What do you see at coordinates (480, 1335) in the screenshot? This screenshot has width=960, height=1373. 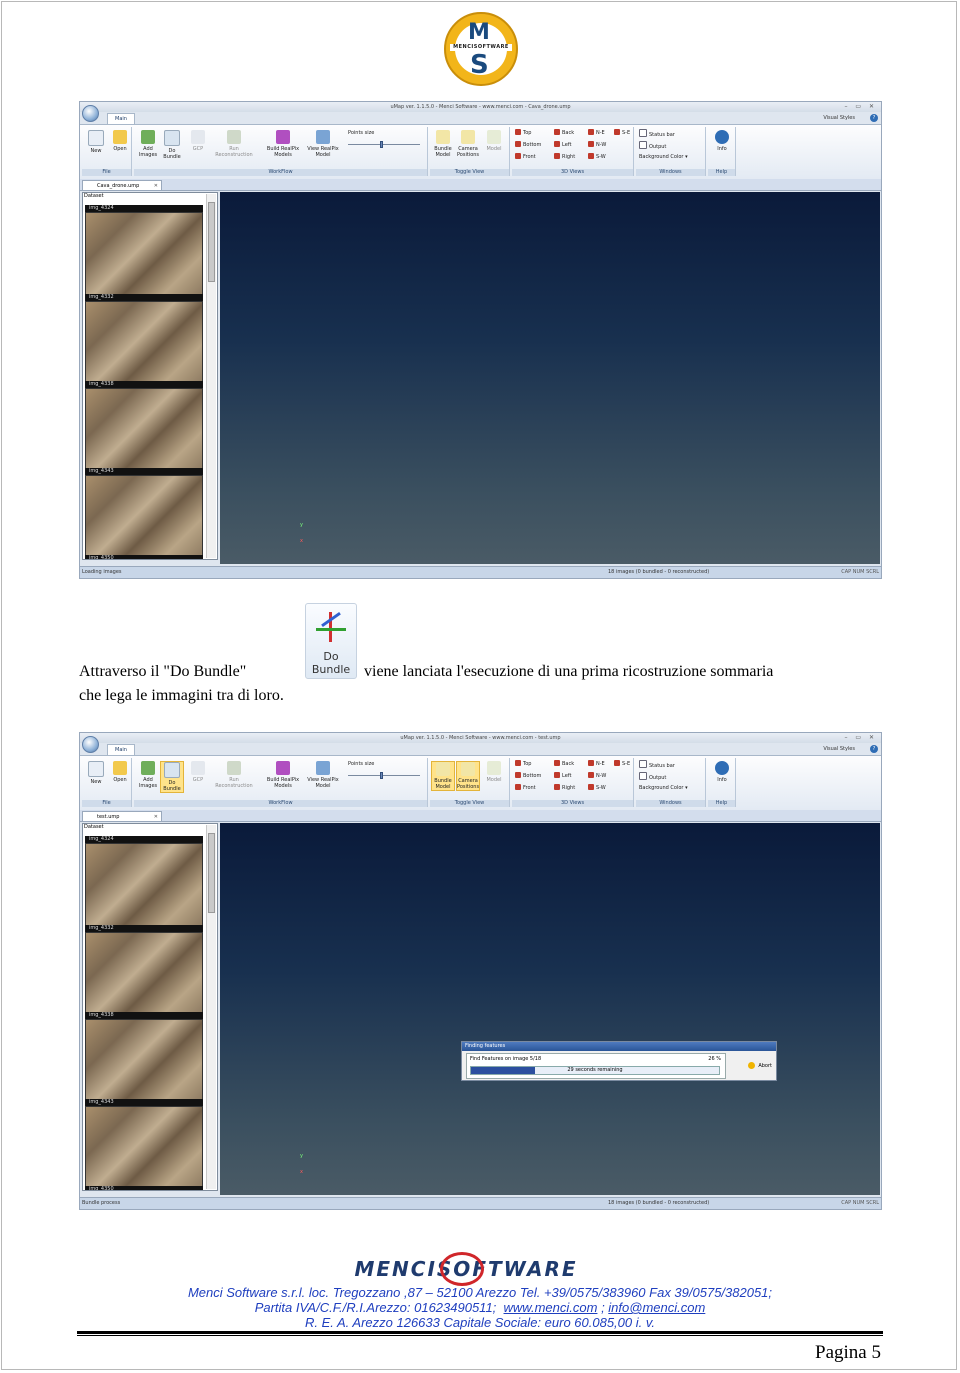 I see `footer-rule-thin` at bounding box center [480, 1335].